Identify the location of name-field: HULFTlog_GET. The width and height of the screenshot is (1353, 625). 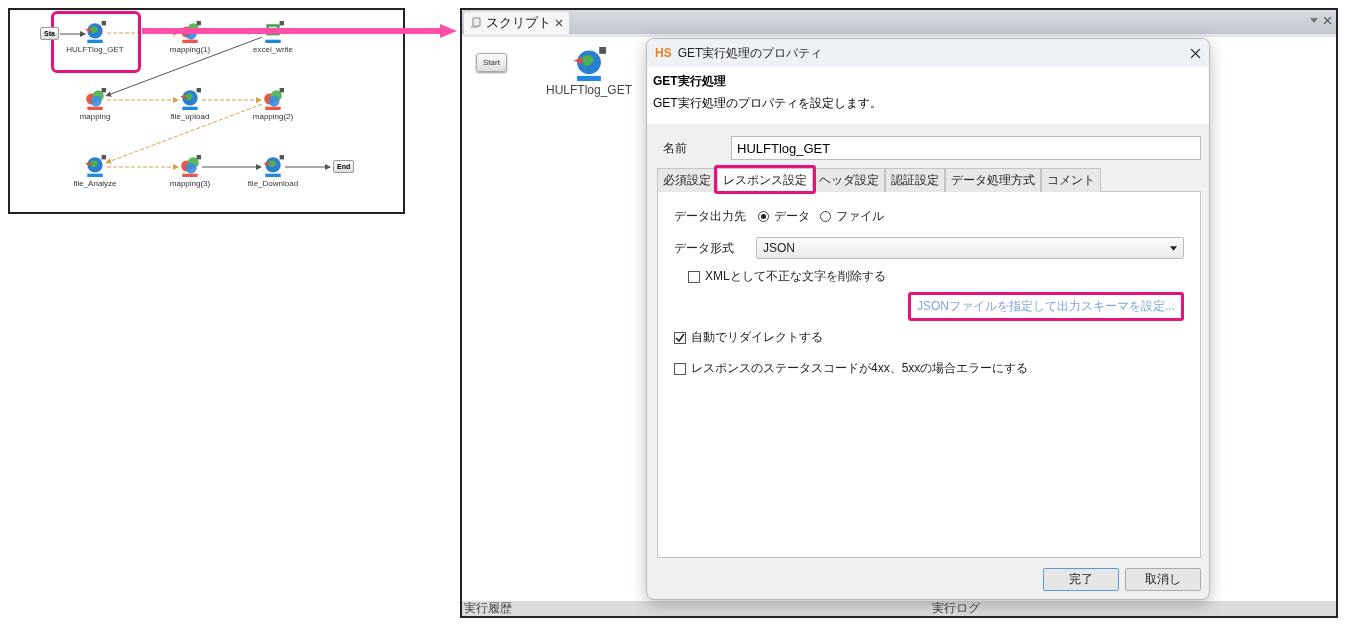
(966, 148).